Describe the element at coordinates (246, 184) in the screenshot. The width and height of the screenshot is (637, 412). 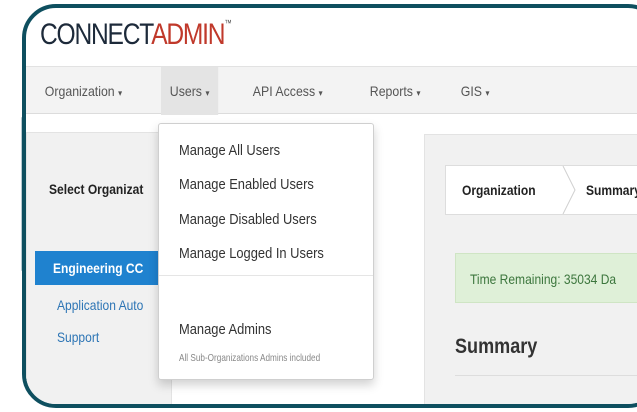
I see `menu-manage-enabled-users: Manage Enabled Users` at that location.